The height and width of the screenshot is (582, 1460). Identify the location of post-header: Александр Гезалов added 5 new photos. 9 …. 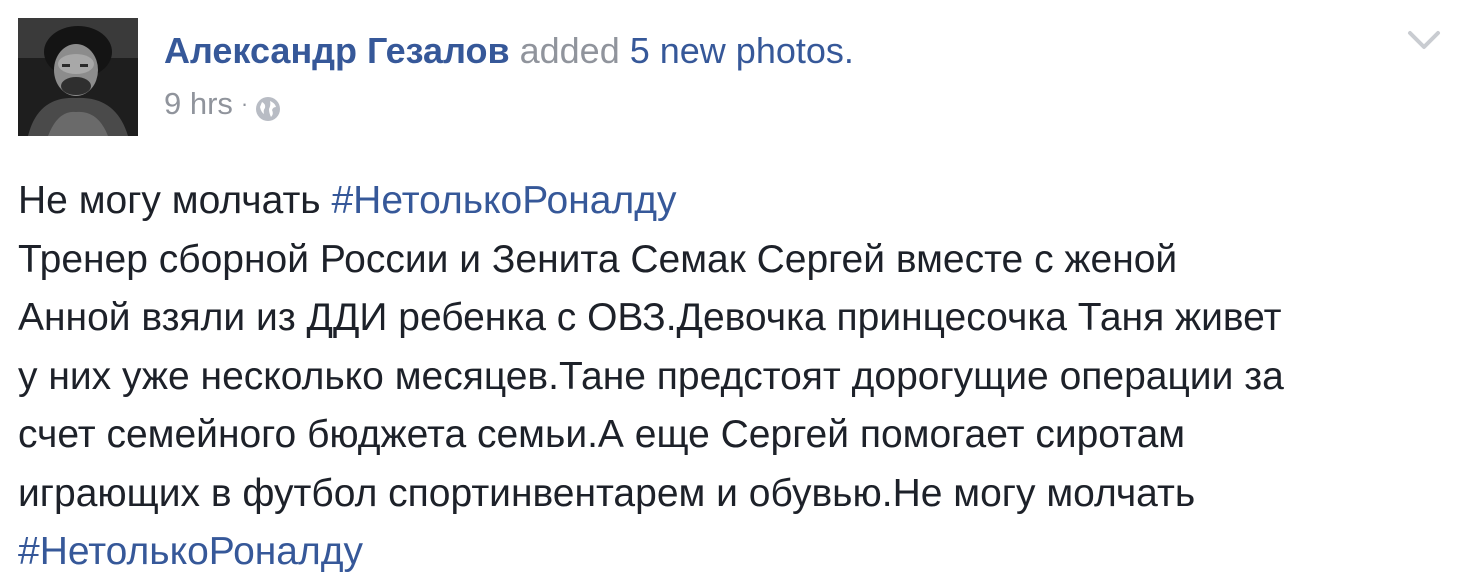
(509, 76).